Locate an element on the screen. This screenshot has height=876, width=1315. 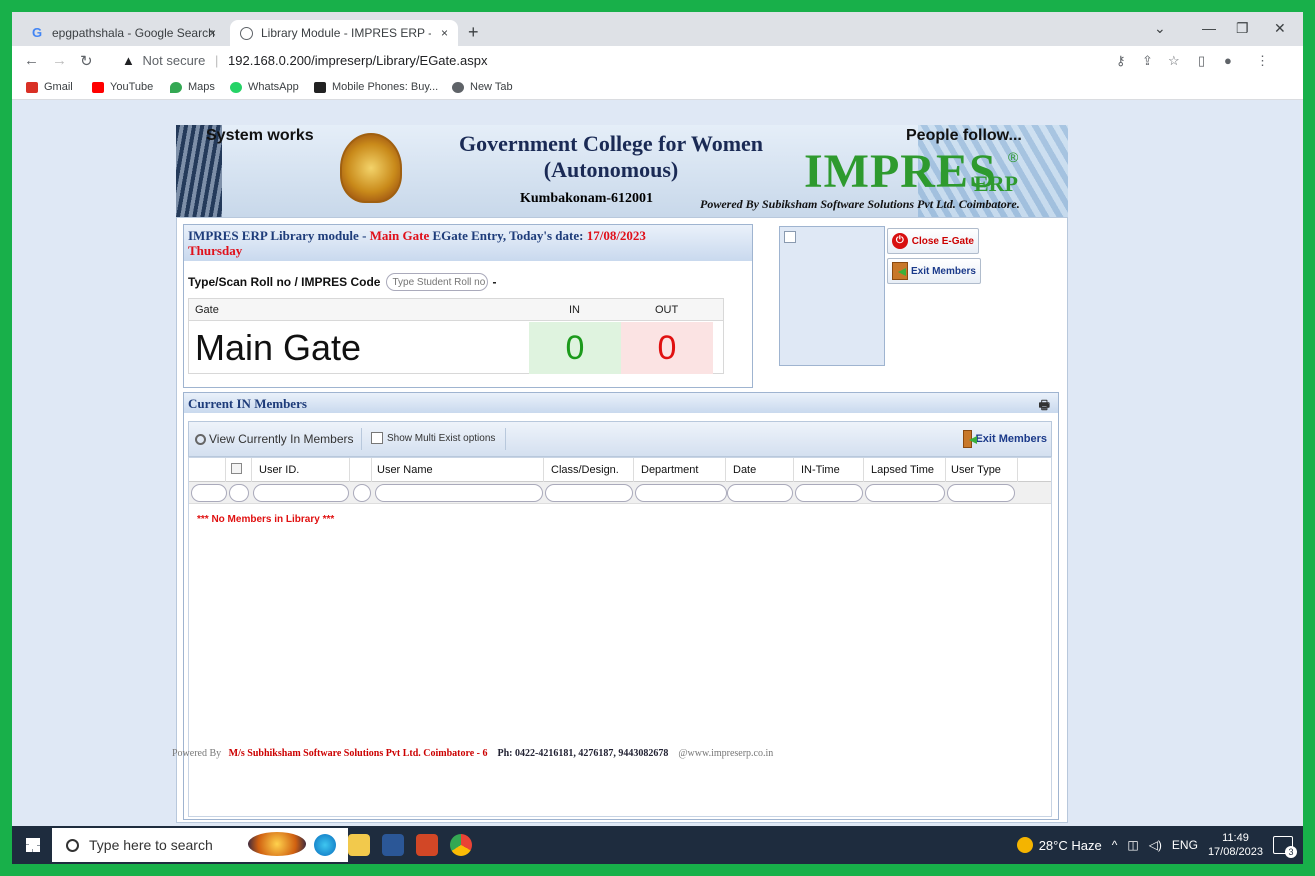
reload-icon: ↻ is located at coordinates (86, 61).